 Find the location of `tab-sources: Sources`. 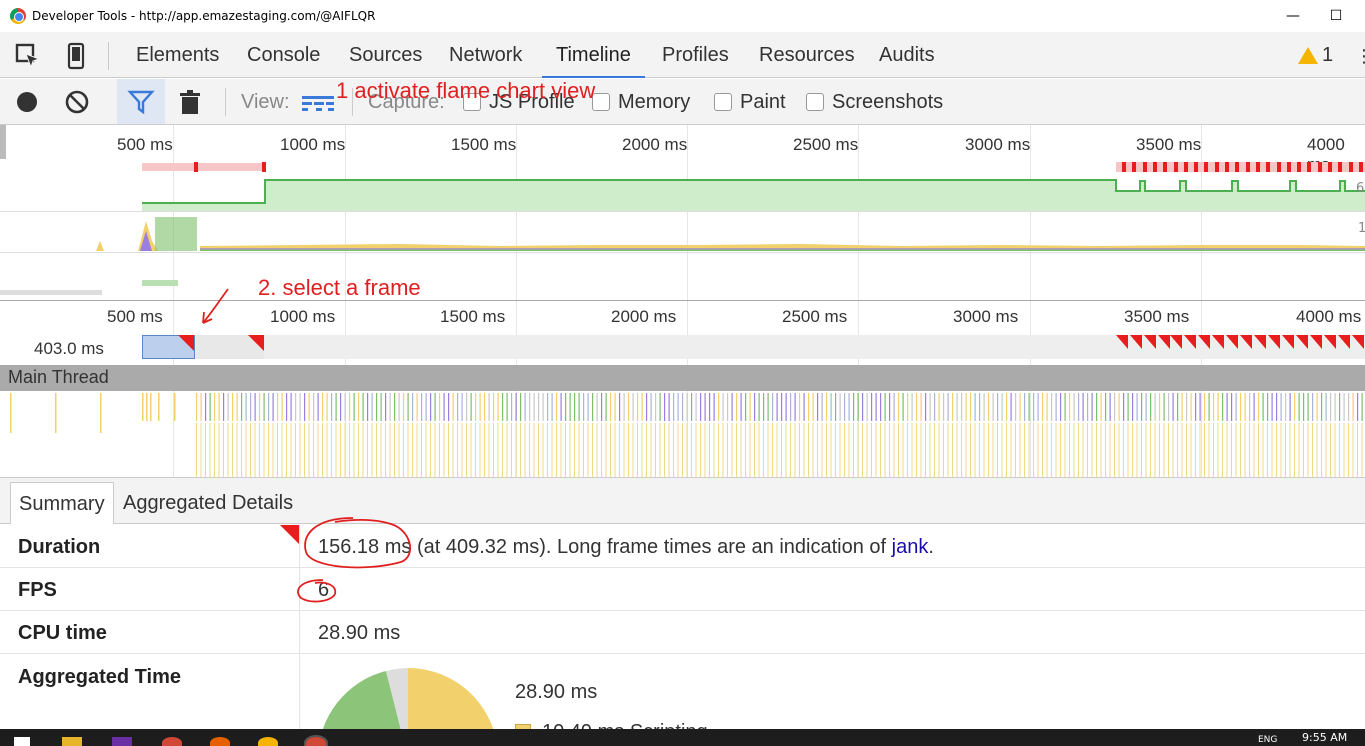

tab-sources: Sources is located at coordinates (385, 55).